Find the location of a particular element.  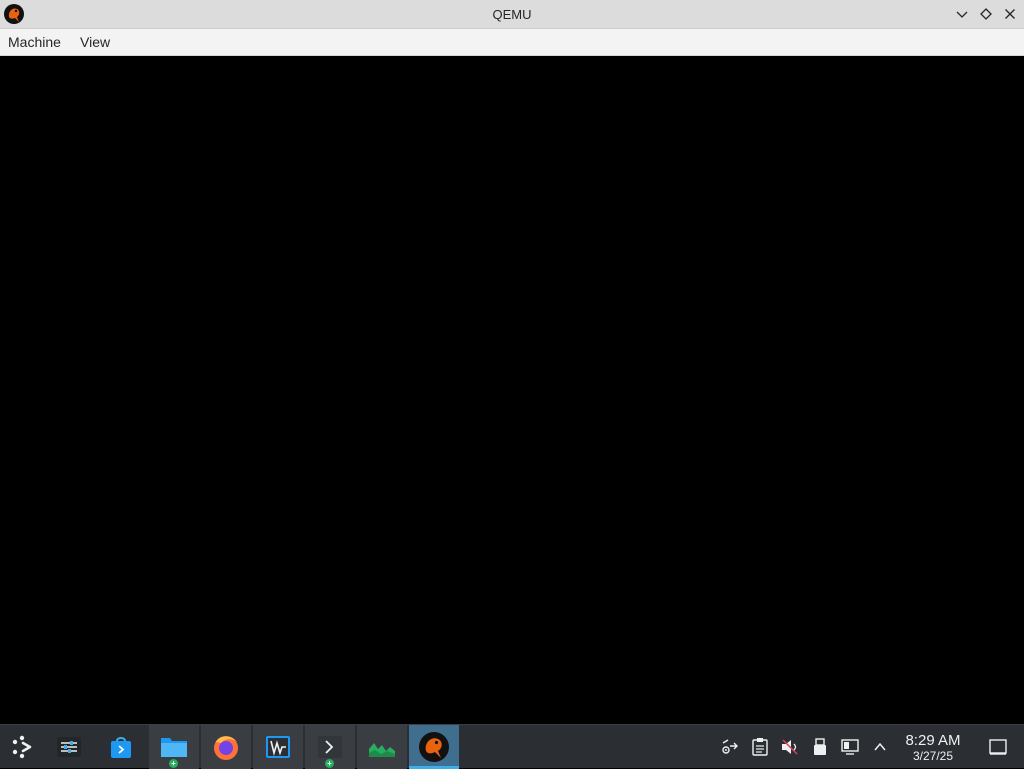

system-settings-icon is located at coordinates (69, 747).